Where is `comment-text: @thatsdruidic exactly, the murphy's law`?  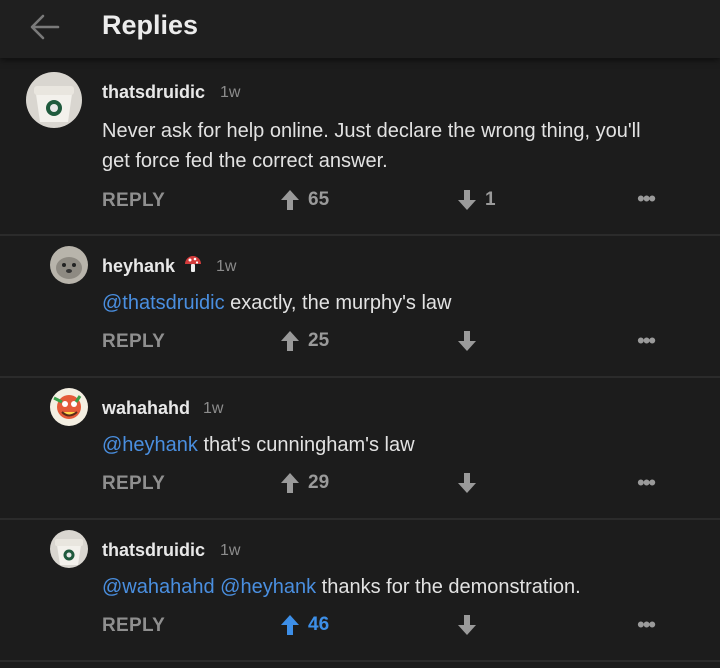
comment-text: @thatsdruidic exactly, the murphy's law is located at coordinates (276, 303).